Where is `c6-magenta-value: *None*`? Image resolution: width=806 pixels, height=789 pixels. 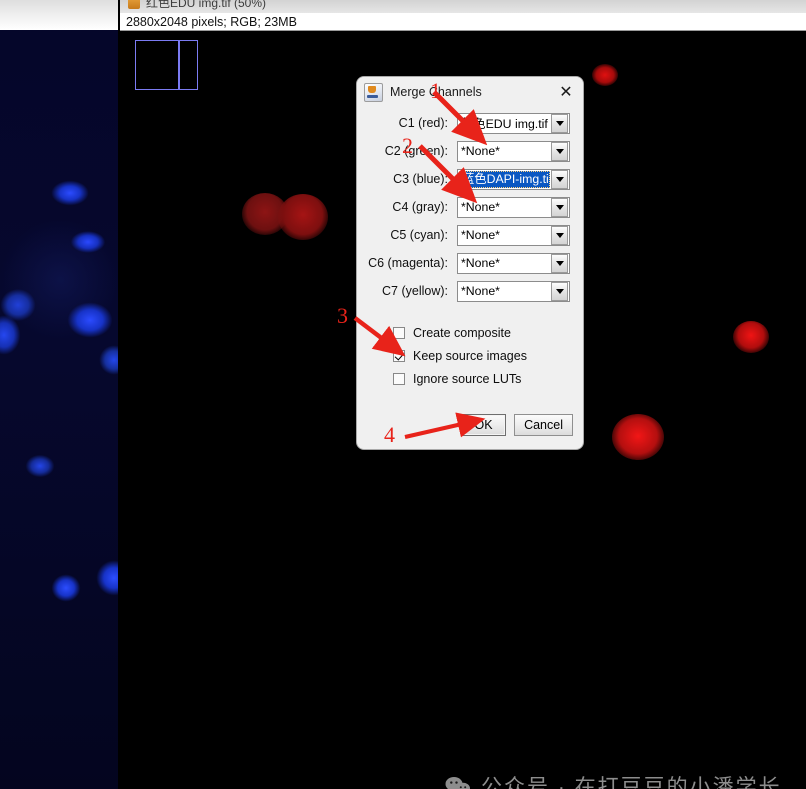
c6-magenta-value: *None* is located at coordinates (480, 263).